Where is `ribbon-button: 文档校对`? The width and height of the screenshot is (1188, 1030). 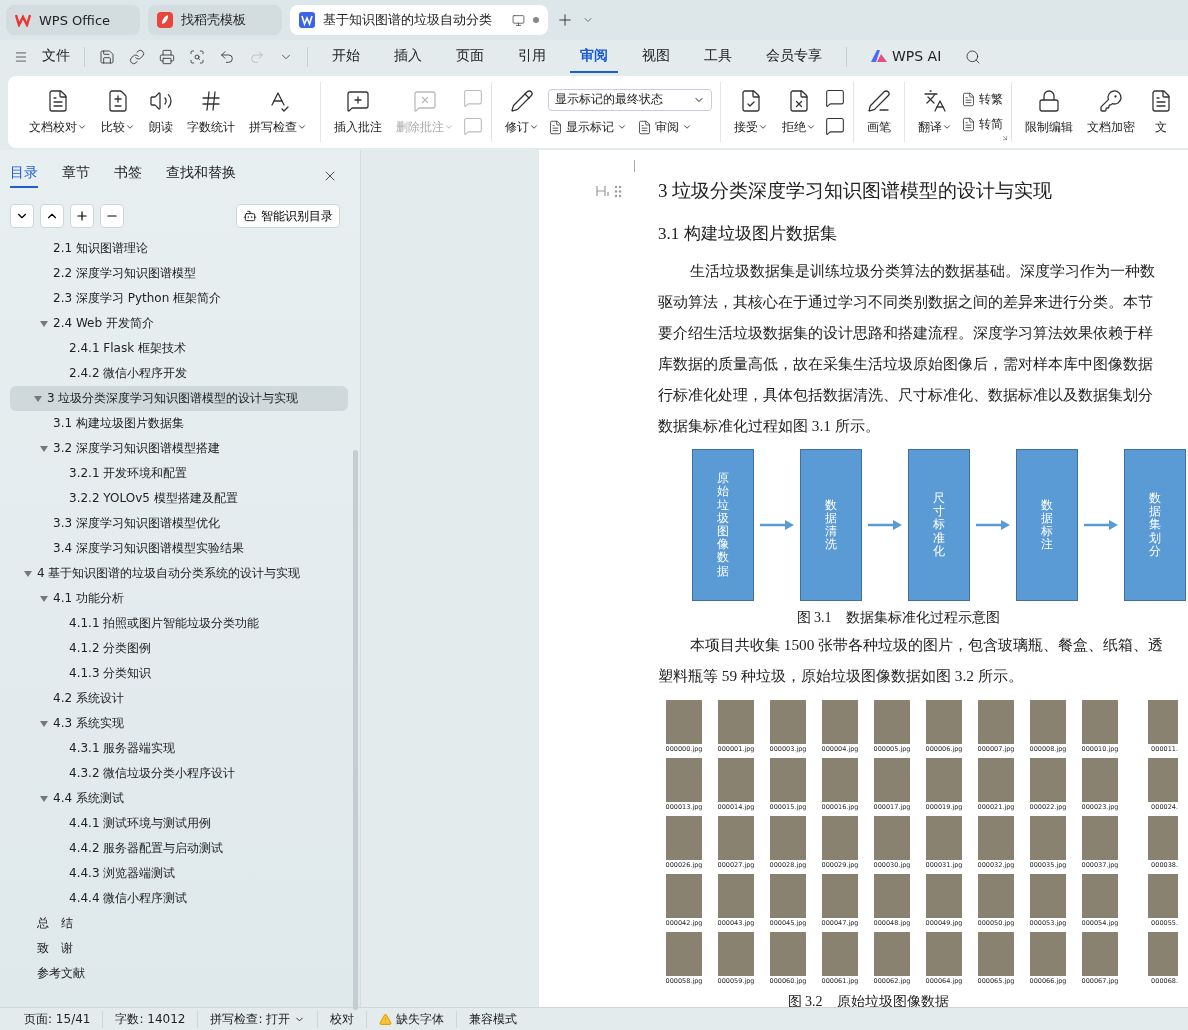
ribbon-button: 文档校对 is located at coordinates (58, 112).